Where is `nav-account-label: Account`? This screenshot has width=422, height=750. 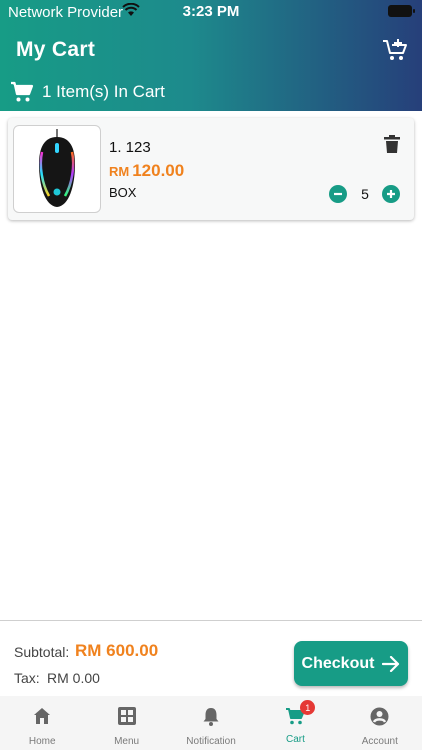 nav-account-label: Account is located at coordinates (379, 741).